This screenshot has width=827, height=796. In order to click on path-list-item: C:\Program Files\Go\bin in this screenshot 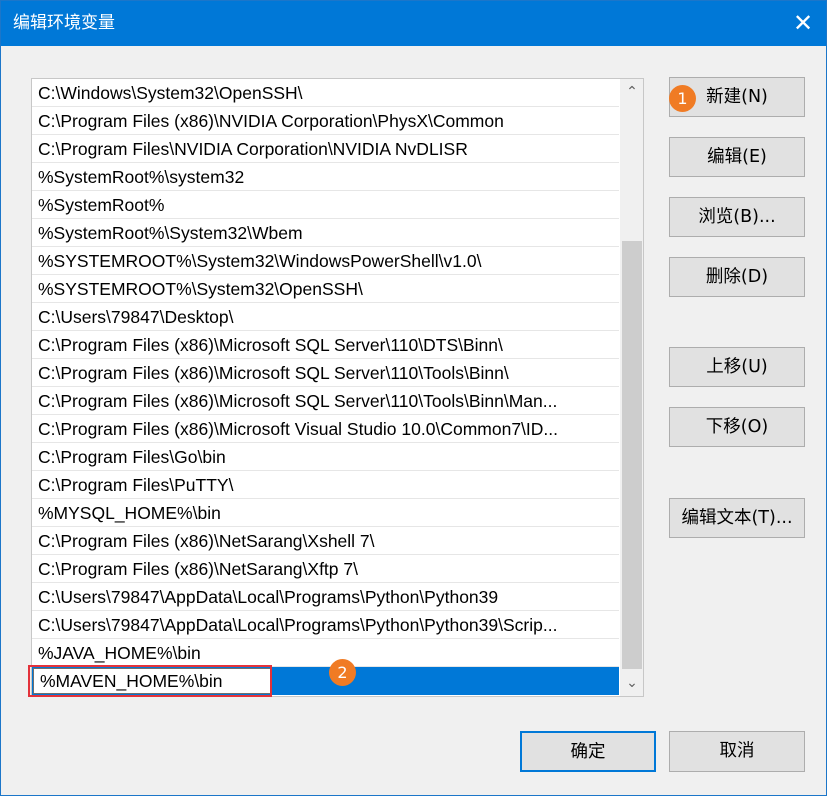, I will do `click(325, 457)`.